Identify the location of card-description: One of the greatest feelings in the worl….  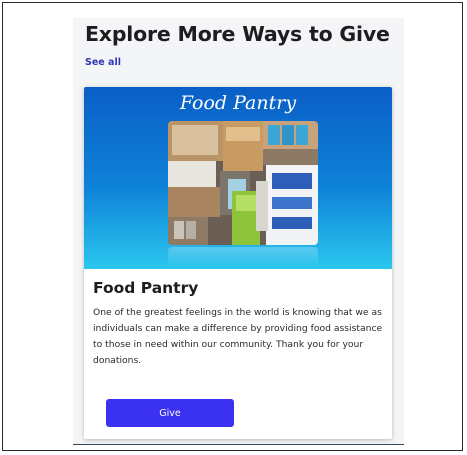
(238, 336).